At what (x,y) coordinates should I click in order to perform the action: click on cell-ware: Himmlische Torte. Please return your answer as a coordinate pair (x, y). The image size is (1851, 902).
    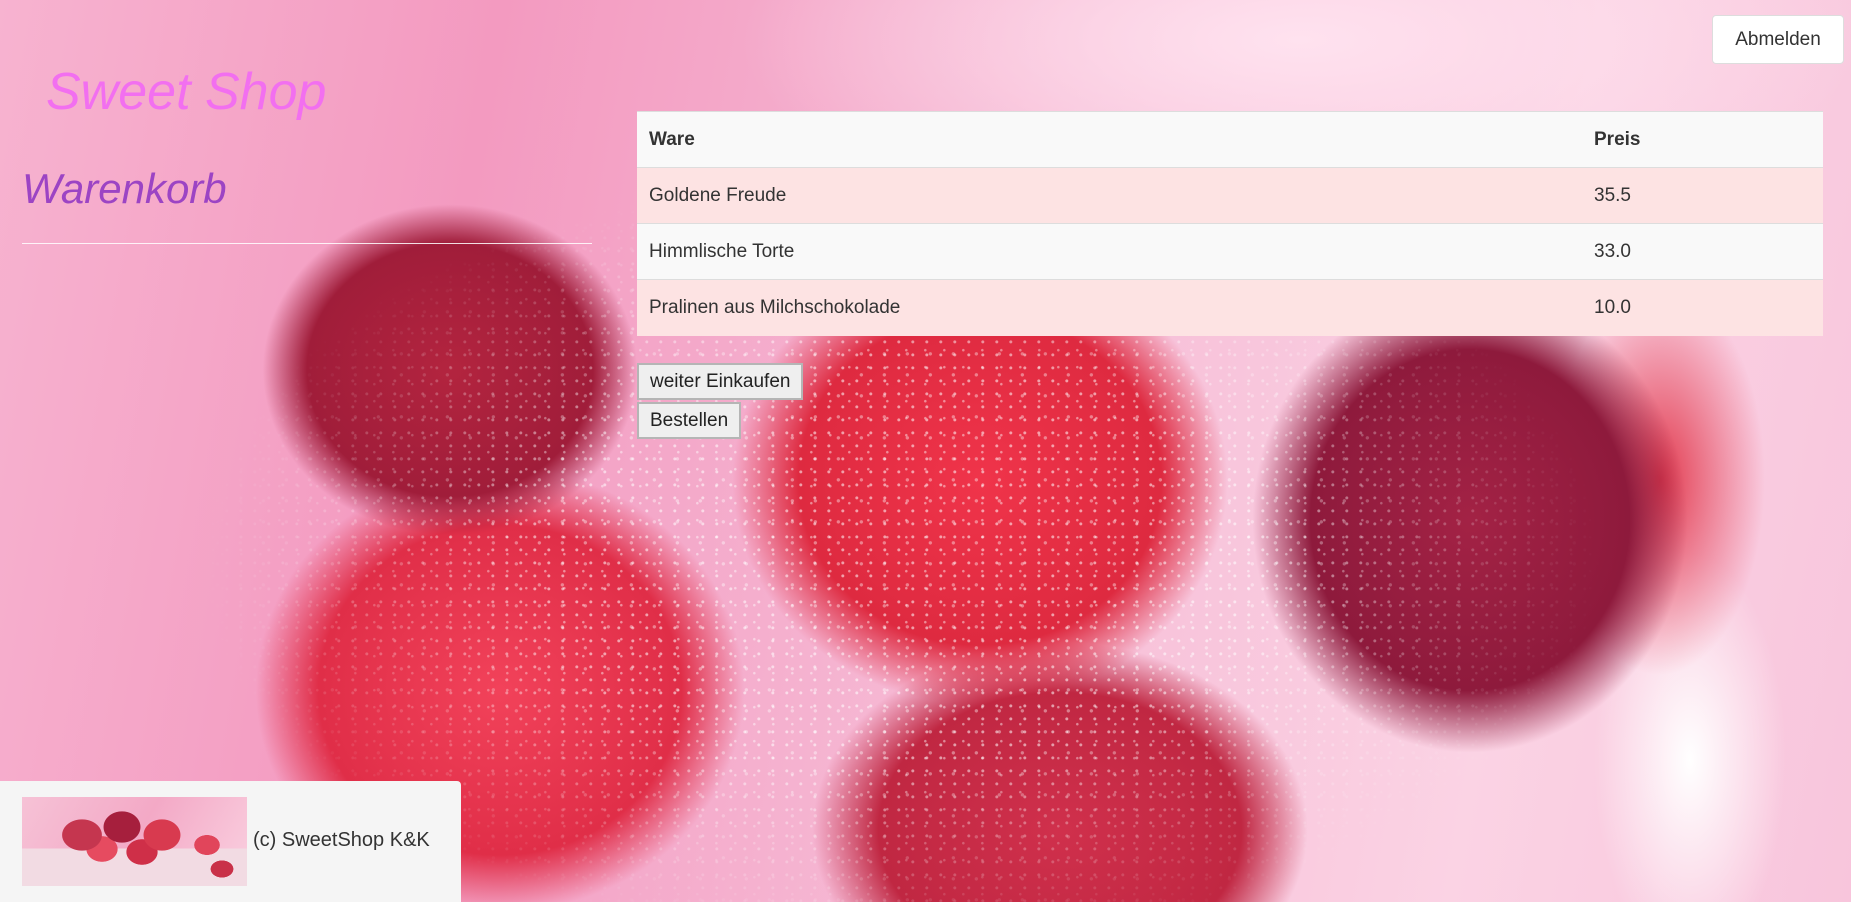
    Looking at the image, I should click on (1109, 251).